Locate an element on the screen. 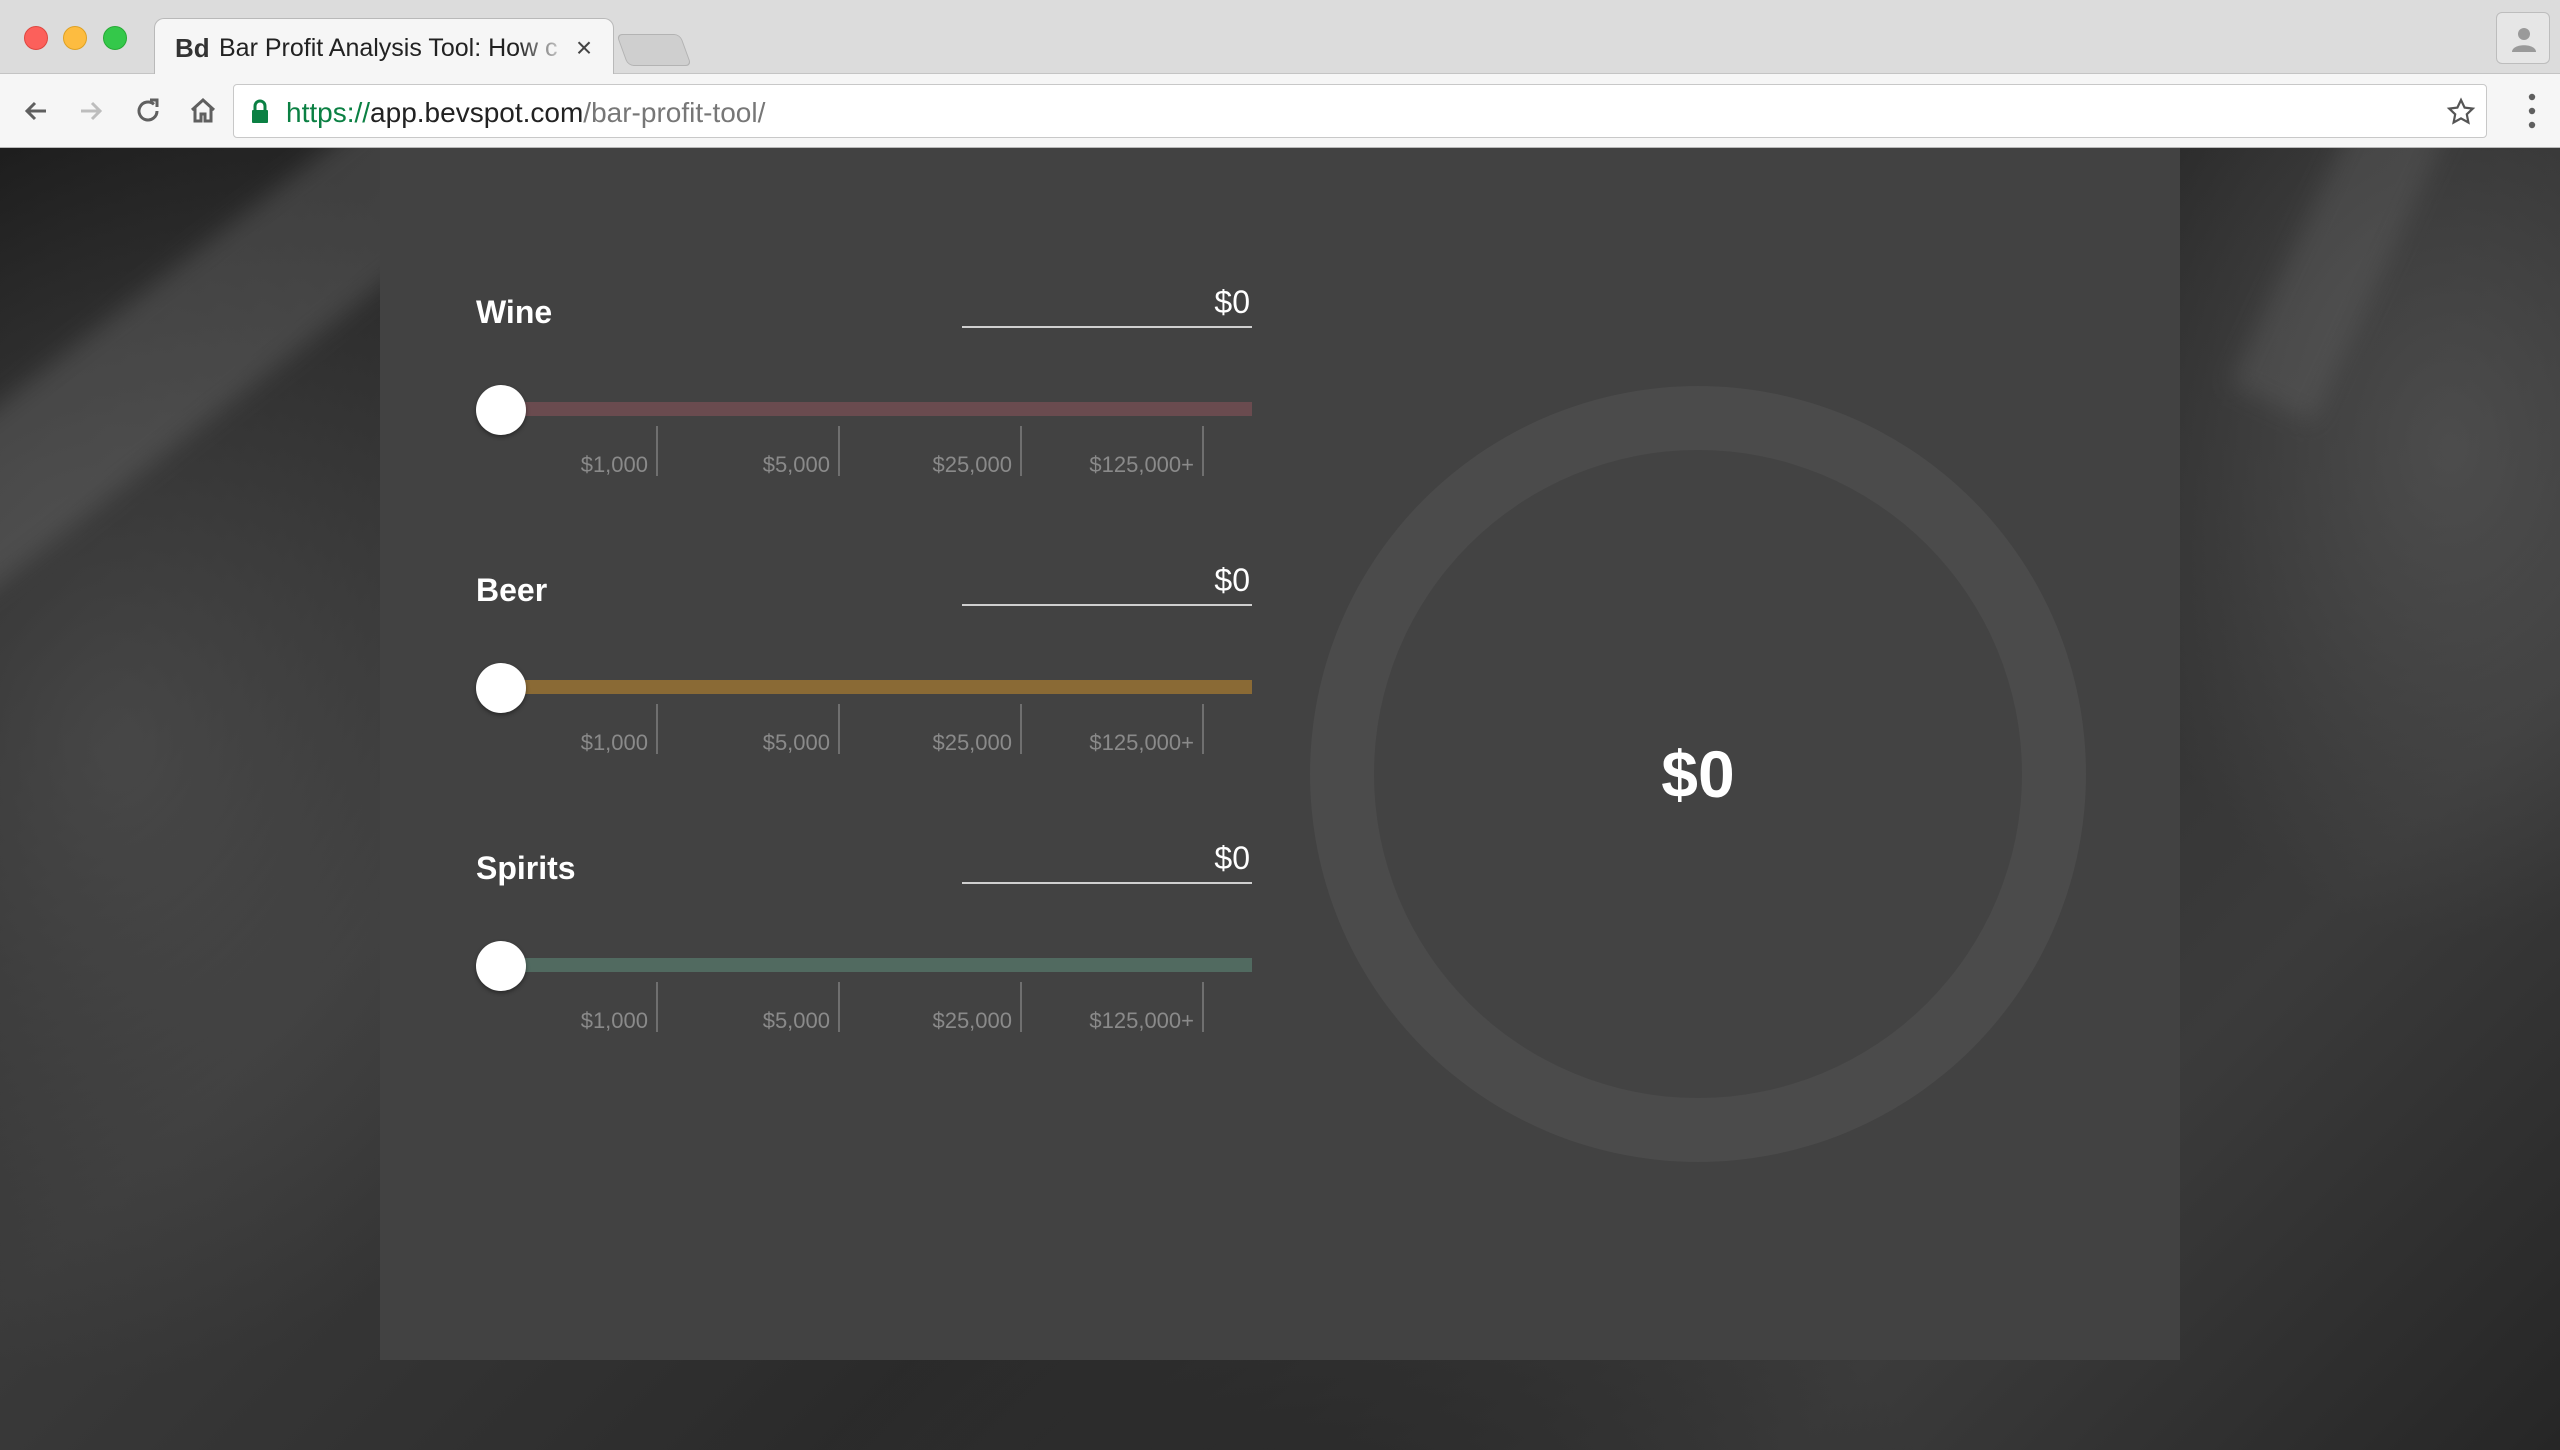 The height and width of the screenshot is (1450, 2560). new-tab-button is located at coordinates (654, 50).